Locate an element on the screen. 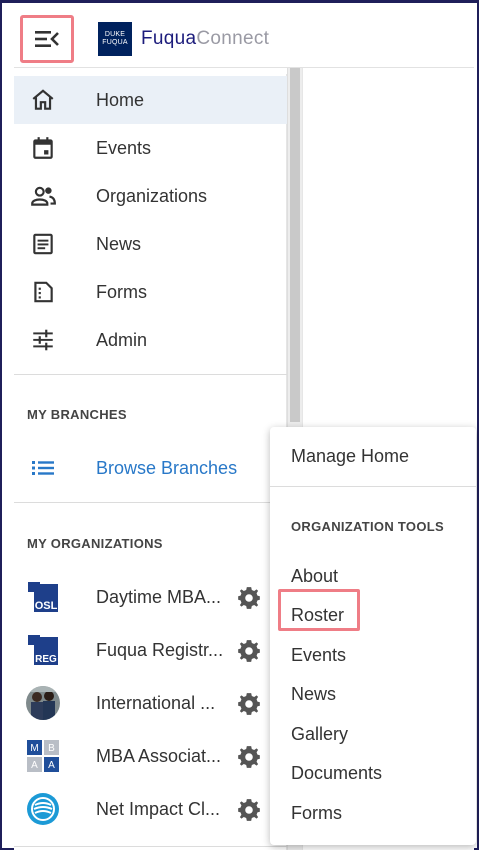 This screenshot has width=479, height=850. sidebar-scrollbar-thumb is located at coordinates (295, 245).